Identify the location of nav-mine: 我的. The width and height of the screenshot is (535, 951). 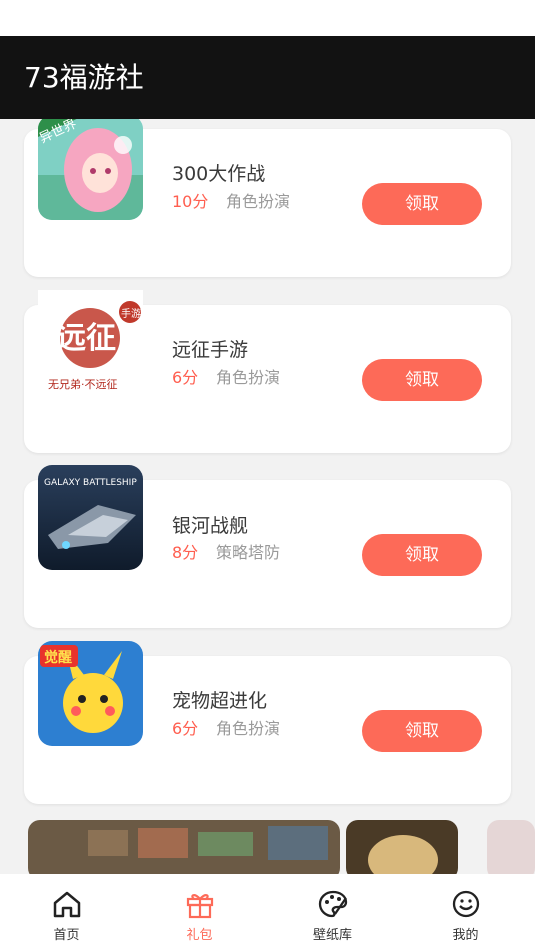
(465, 912).